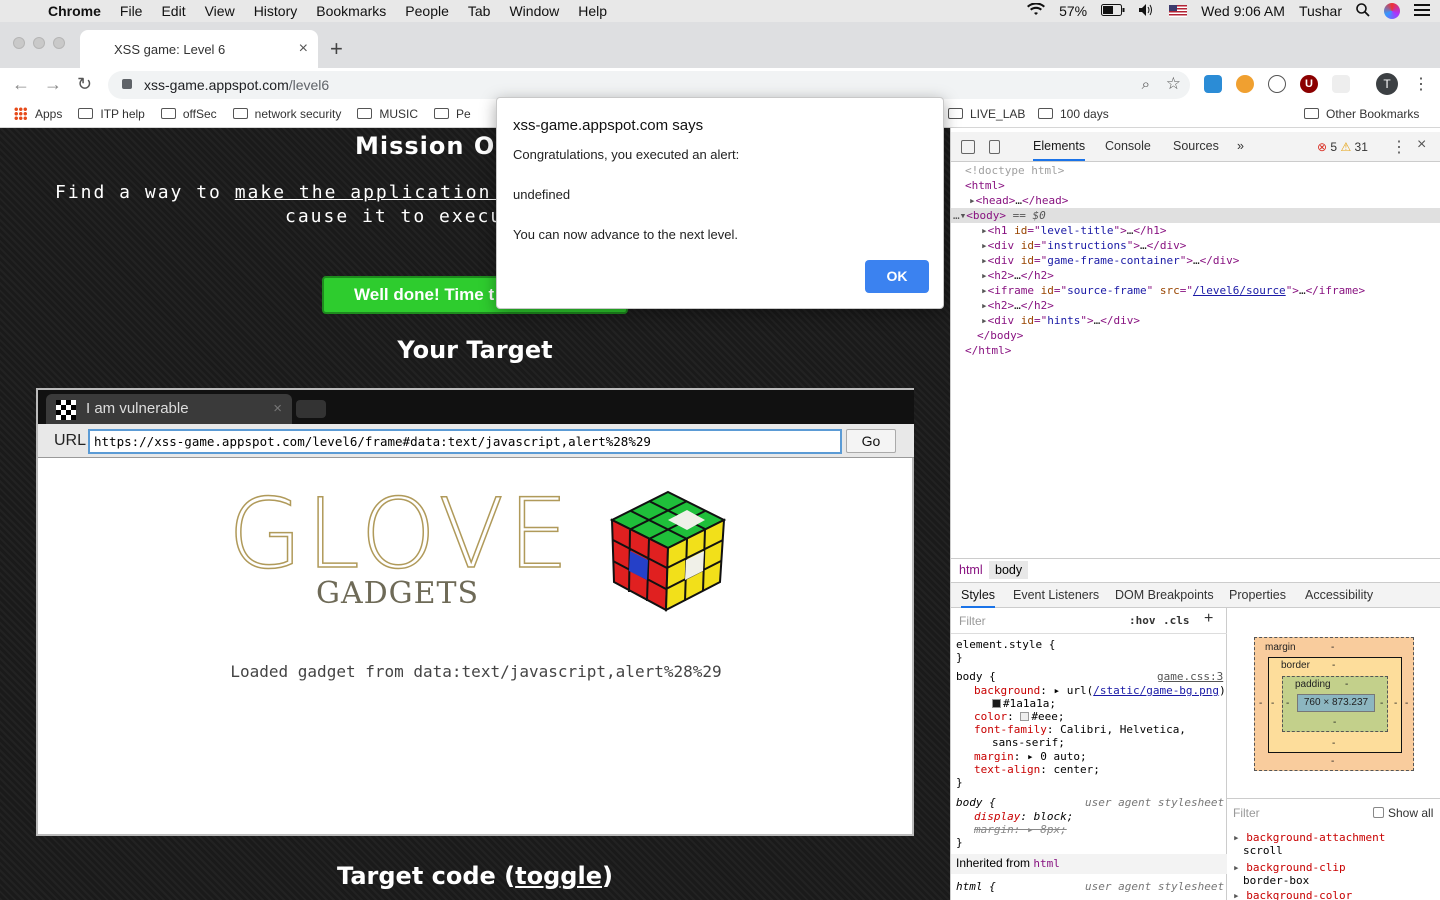 The width and height of the screenshot is (1440, 900). I want to click on address-bar: xss-game.appspot.com/level6 ⌕ ☆, so click(649, 85).